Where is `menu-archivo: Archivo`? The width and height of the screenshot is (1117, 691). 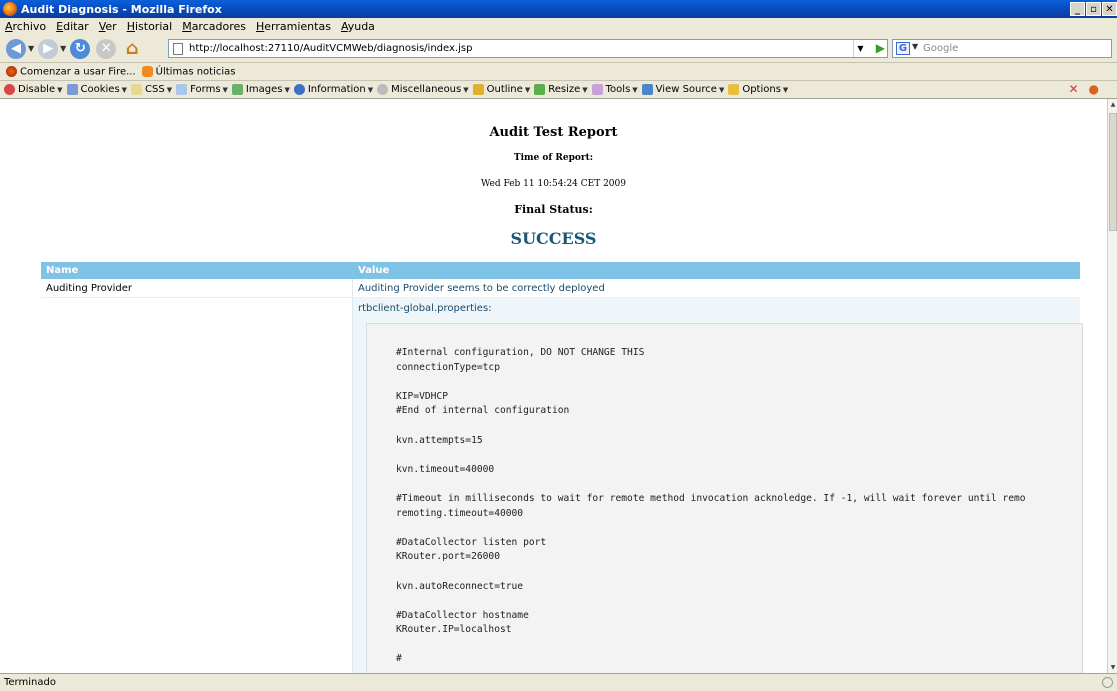
menu-archivo: Archivo is located at coordinates (25, 26).